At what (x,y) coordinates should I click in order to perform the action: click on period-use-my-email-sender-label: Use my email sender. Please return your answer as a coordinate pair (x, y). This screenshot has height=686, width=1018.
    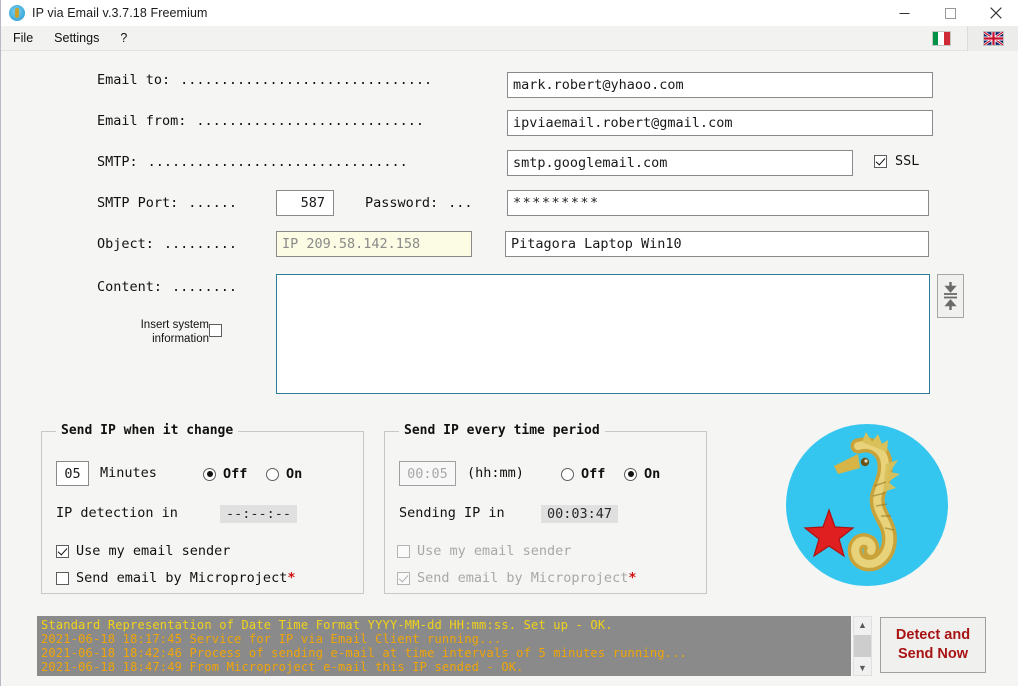
    Looking at the image, I should click on (494, 551).